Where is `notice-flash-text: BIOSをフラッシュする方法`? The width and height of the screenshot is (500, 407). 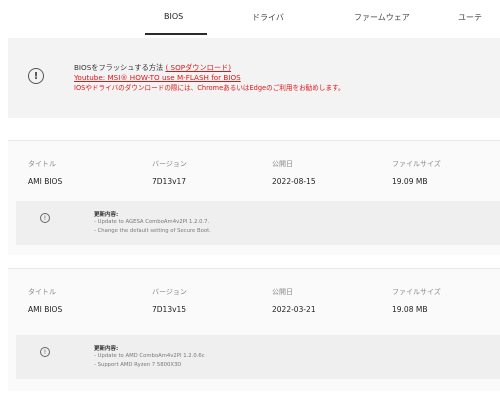
notice-flash-text: BIOSをフラッシュする方法 is located at coordinates (119, 67).